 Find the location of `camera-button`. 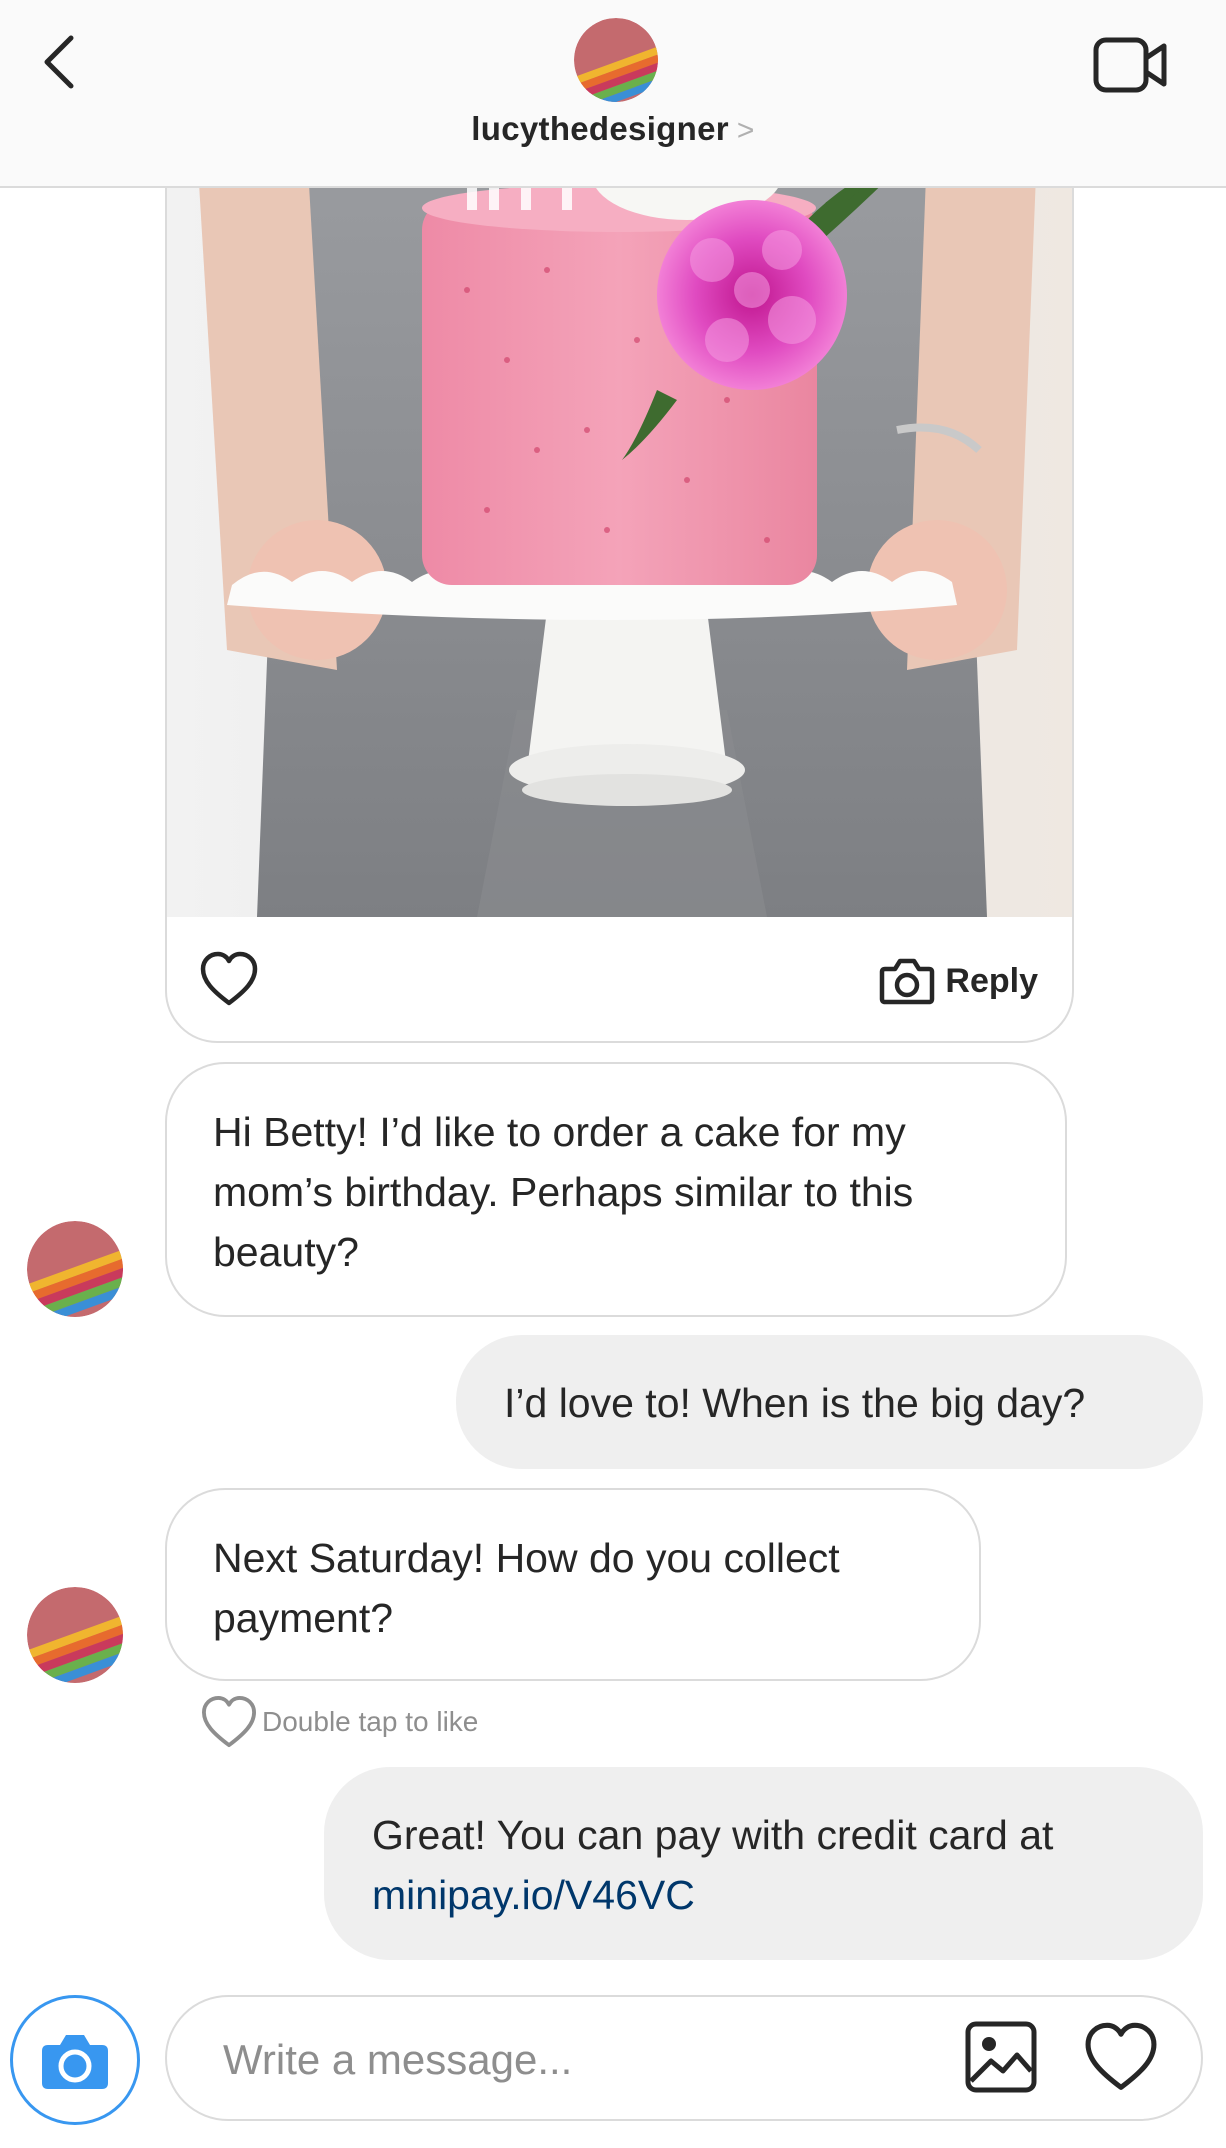

camera-button is located at coordinates (75, 2060).